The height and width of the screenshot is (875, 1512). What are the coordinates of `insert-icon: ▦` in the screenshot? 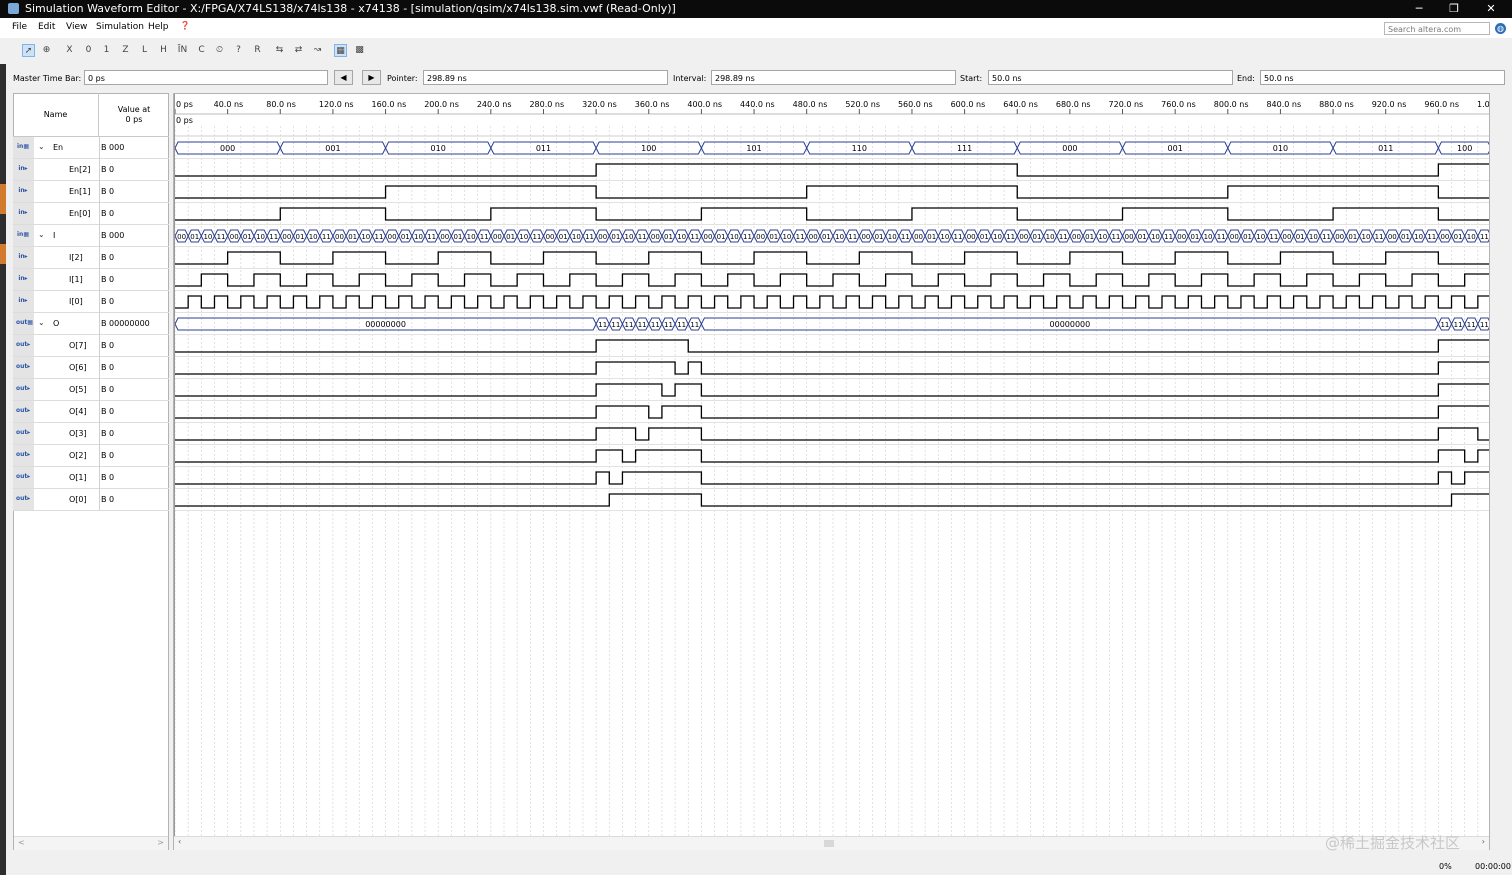 It's located at (340, 50).